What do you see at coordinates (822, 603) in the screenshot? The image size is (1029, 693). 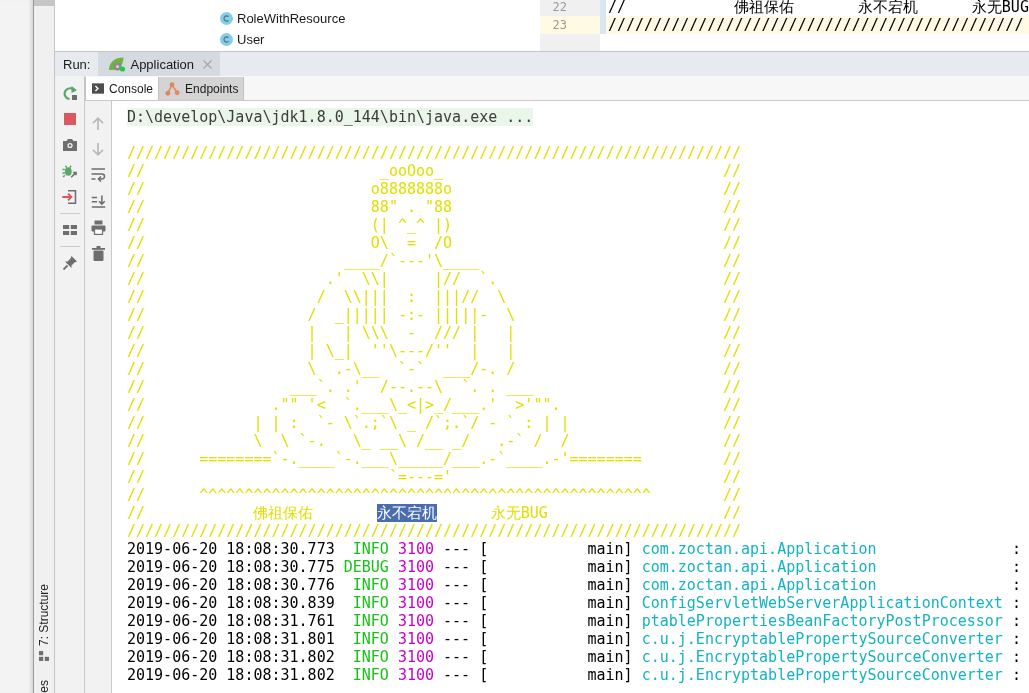 I see `logger-name: ConfigServletWebServerApplicationContext` at bounding box center [822, 603].